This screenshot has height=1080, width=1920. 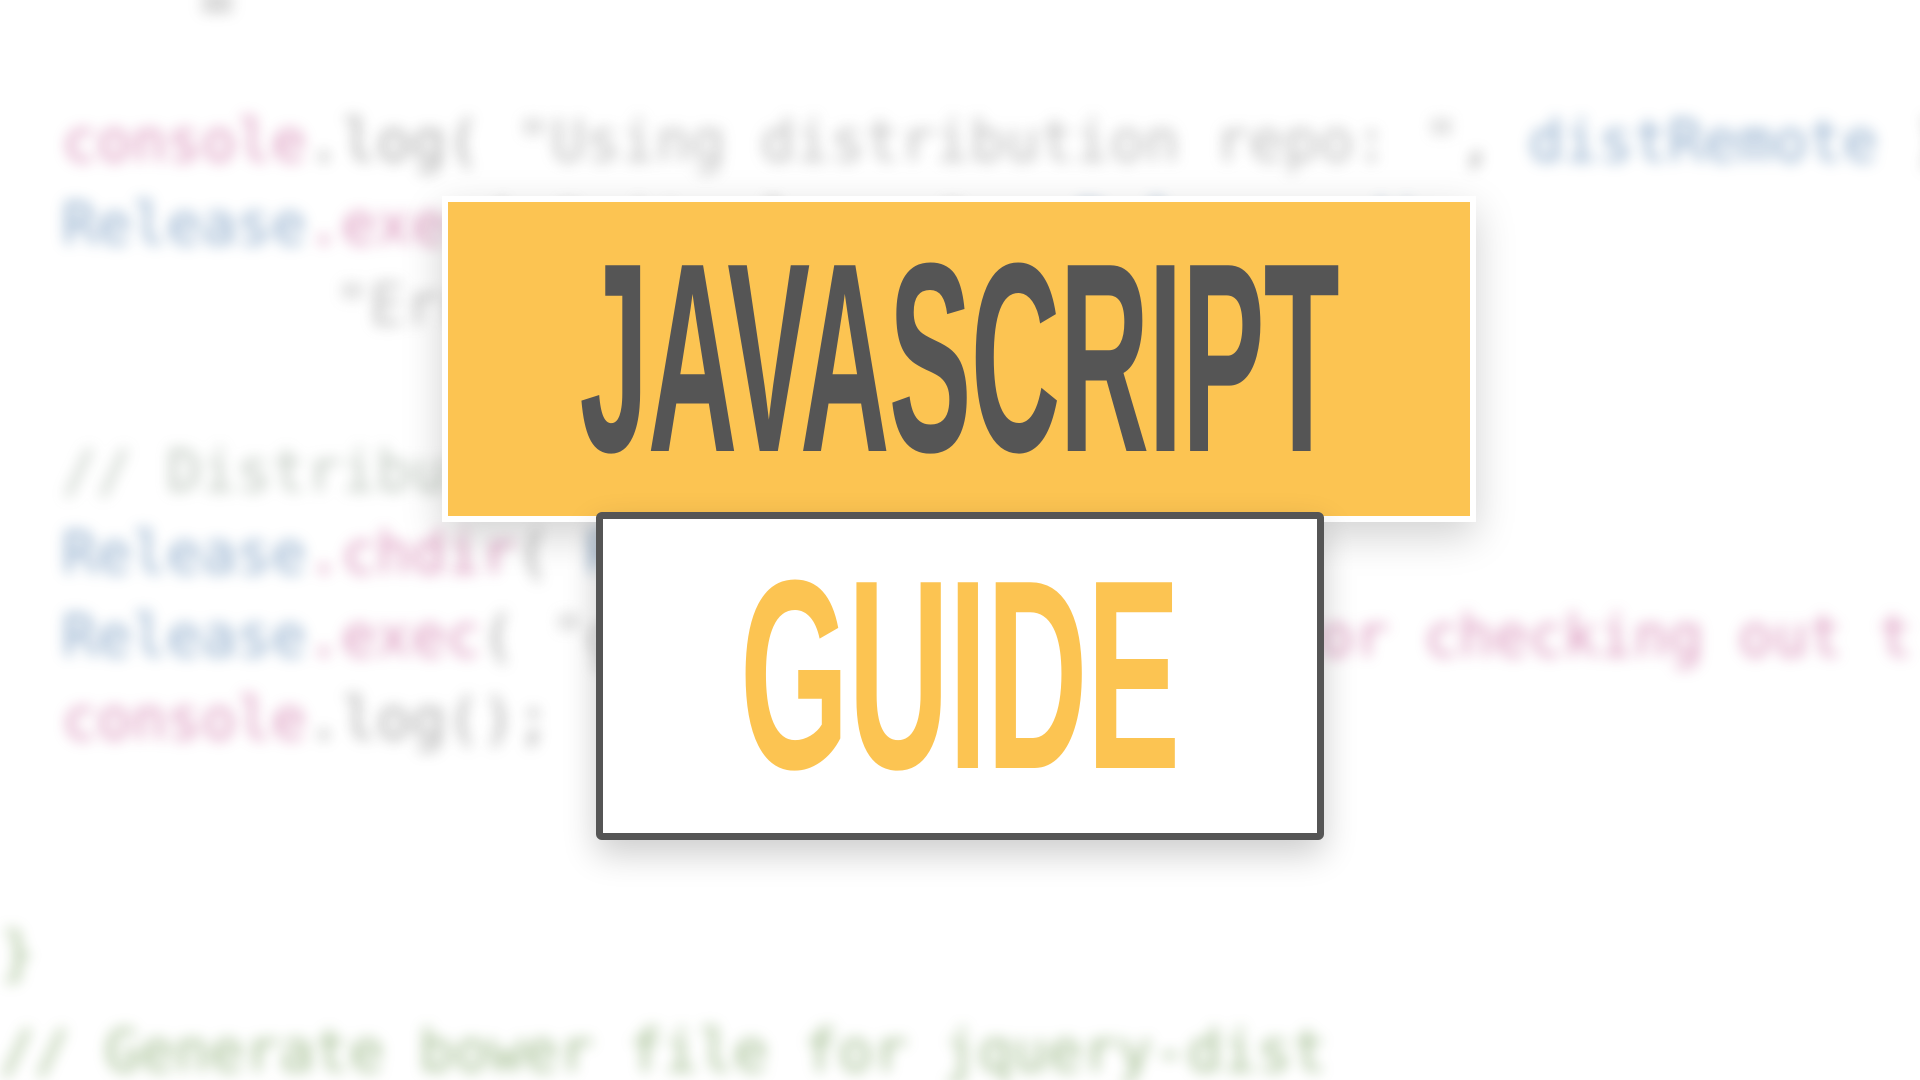 I want to click on code-line: =, so click(x=165, y=21).